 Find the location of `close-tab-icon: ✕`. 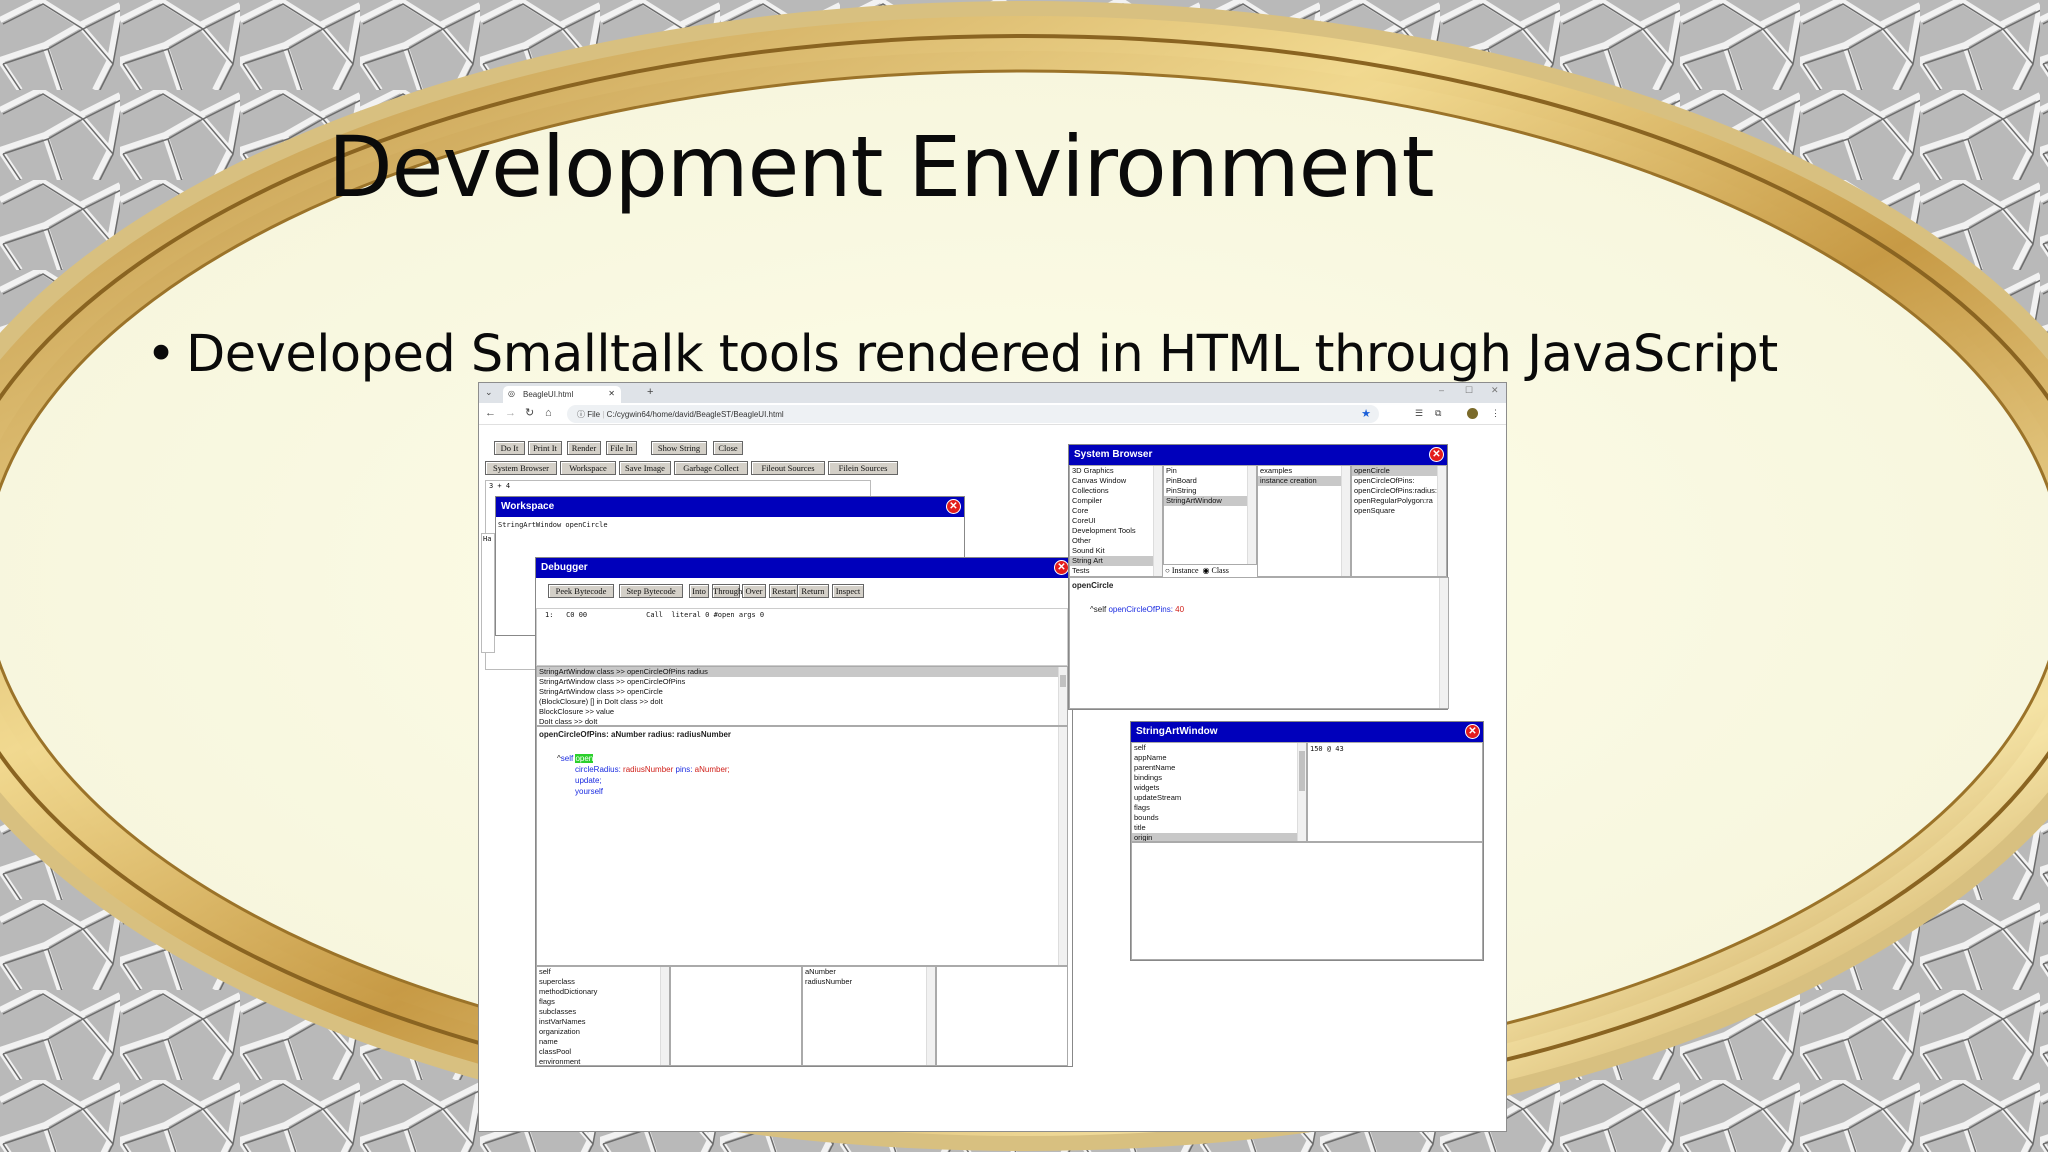

close-tab-icon: ✕ is located at coordinates (611, 393).